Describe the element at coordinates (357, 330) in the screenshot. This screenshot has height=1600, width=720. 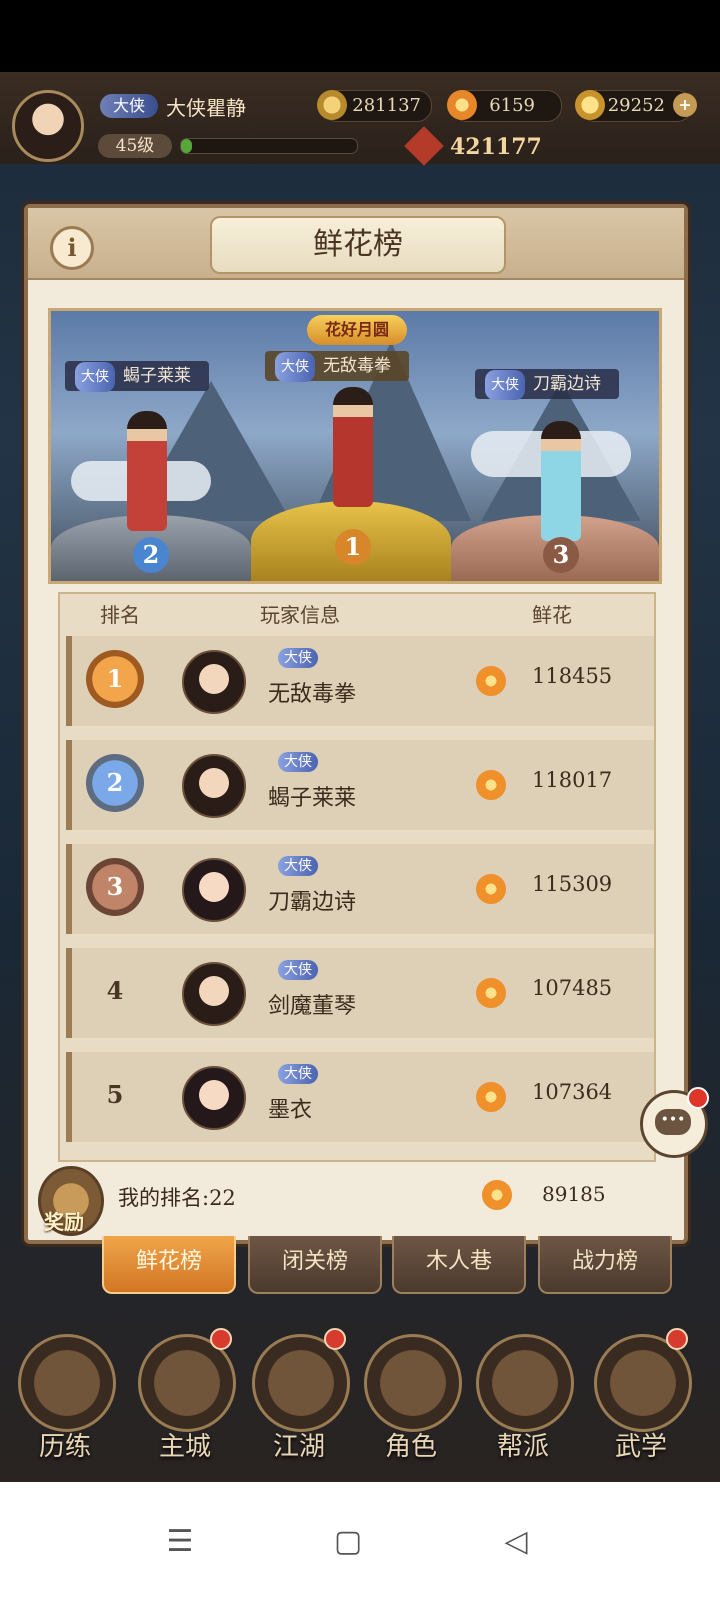
I see `event-logo: 花好月圆` at that location.